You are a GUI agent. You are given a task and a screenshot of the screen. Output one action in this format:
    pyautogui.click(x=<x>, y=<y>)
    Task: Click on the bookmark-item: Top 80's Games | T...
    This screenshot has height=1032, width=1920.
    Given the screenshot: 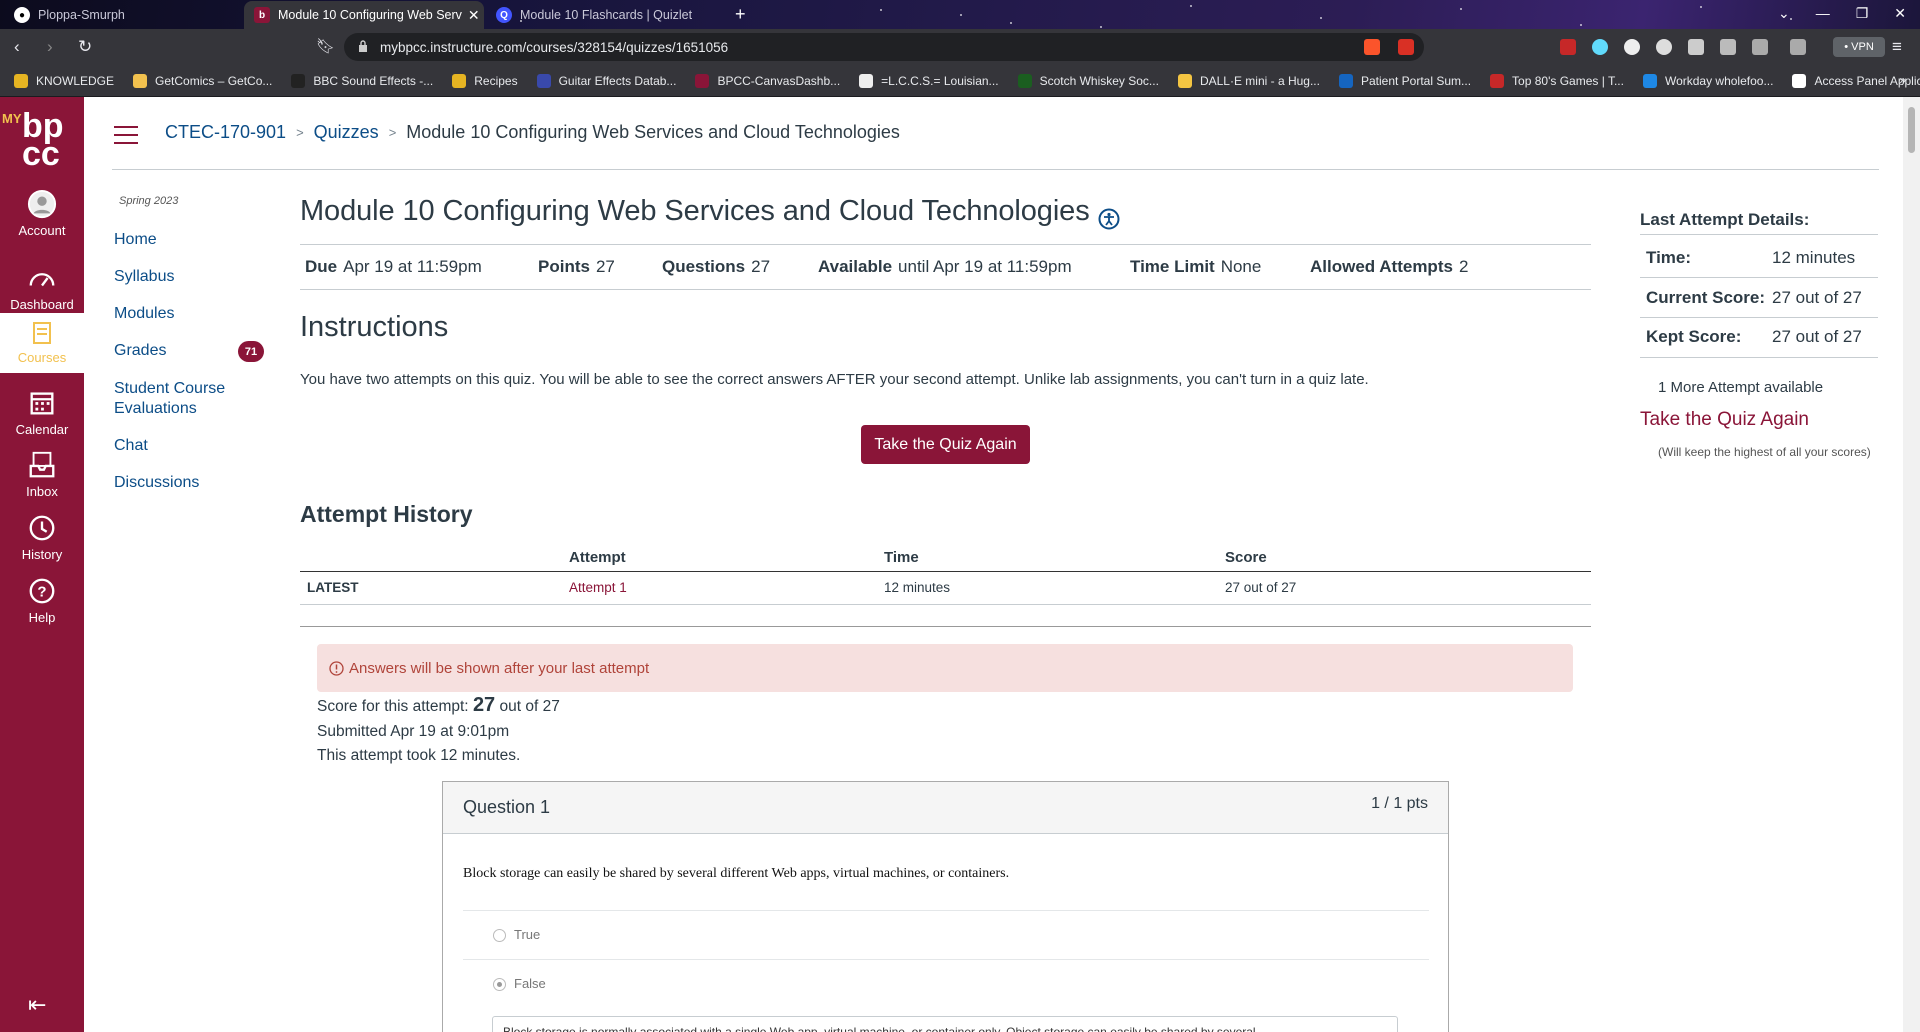 What is the action you would take?
    pyautogui.click(x=1557, y=81)
    